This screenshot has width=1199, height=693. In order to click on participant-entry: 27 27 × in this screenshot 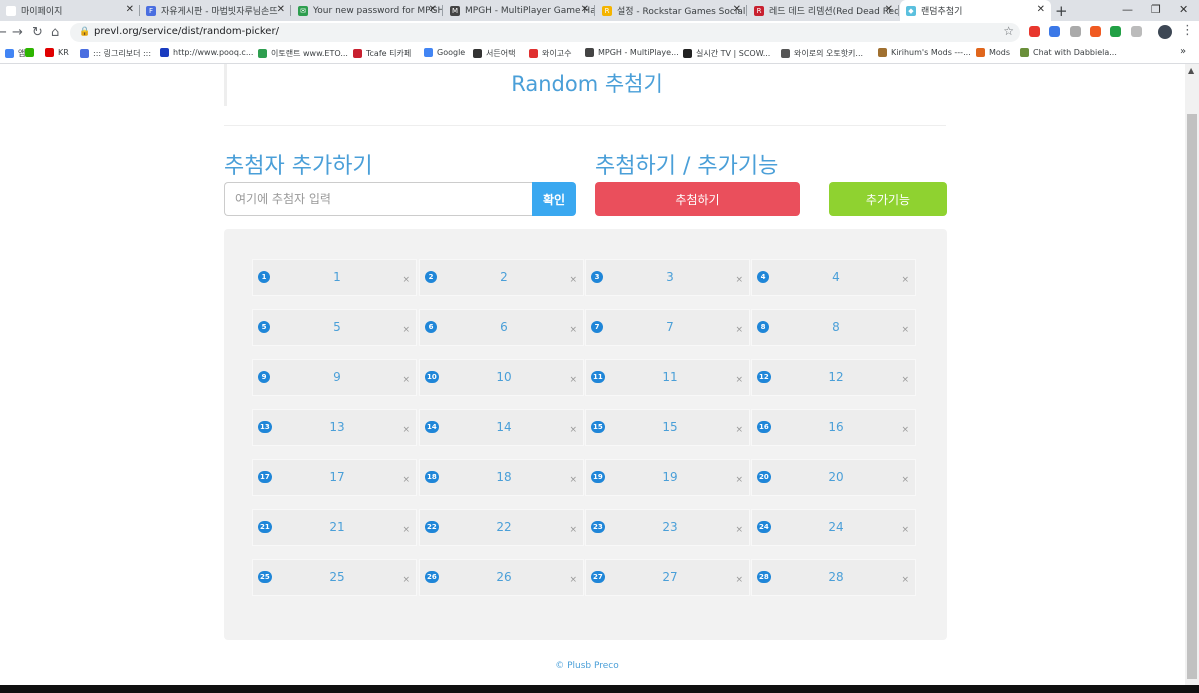, I will do `click(667, 577)`.